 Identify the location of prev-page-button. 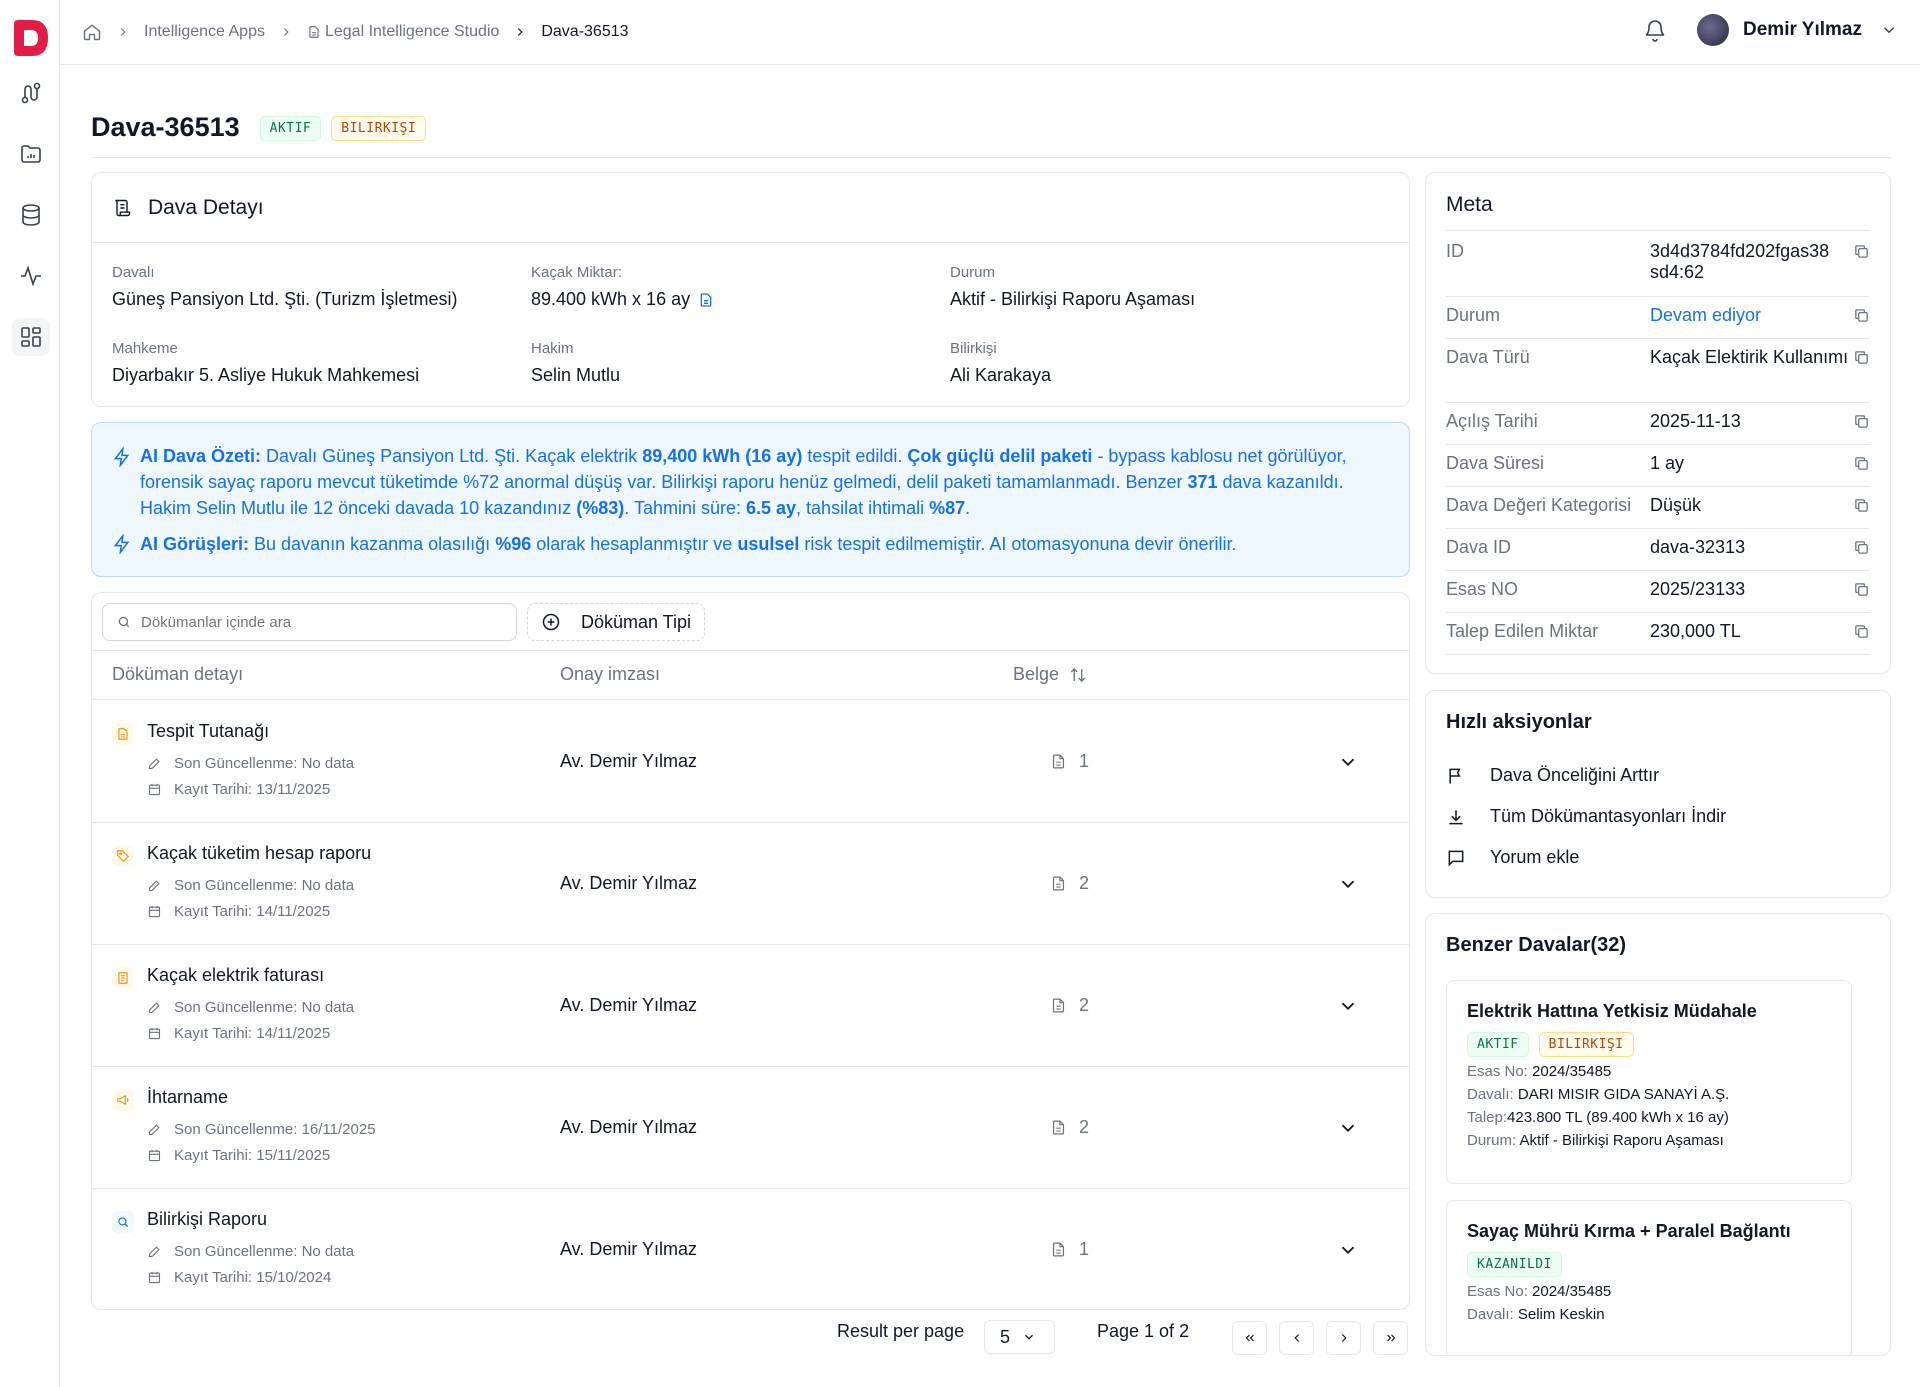
(1296, 1338).